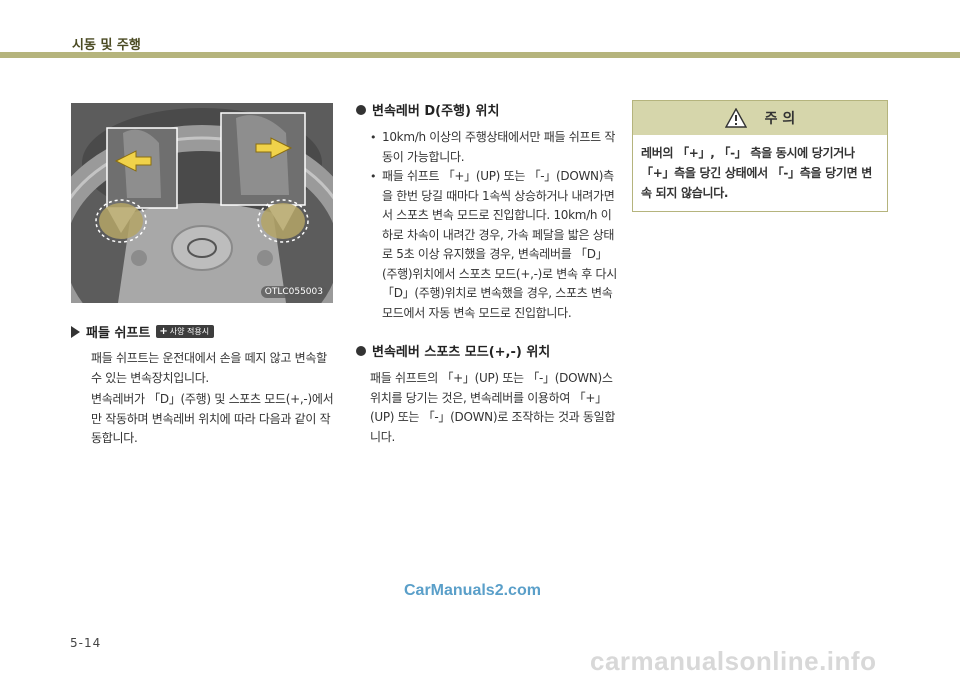 Image resolution: width=960 pixels, height=685 pixels. What do you see at coordinates (480, 31) in the screenshot?
I see `page-header: 시동 및 주행` at bounding box center [480, 31].